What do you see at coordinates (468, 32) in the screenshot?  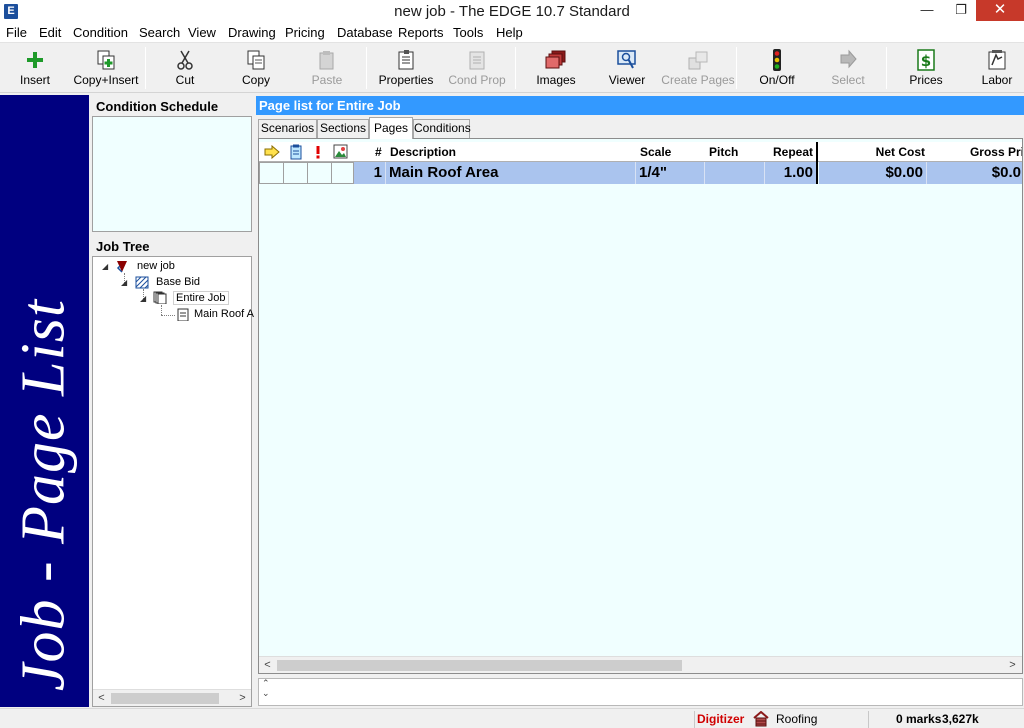 I see `menu-tools: Tools` at bounding box center [468, 32].